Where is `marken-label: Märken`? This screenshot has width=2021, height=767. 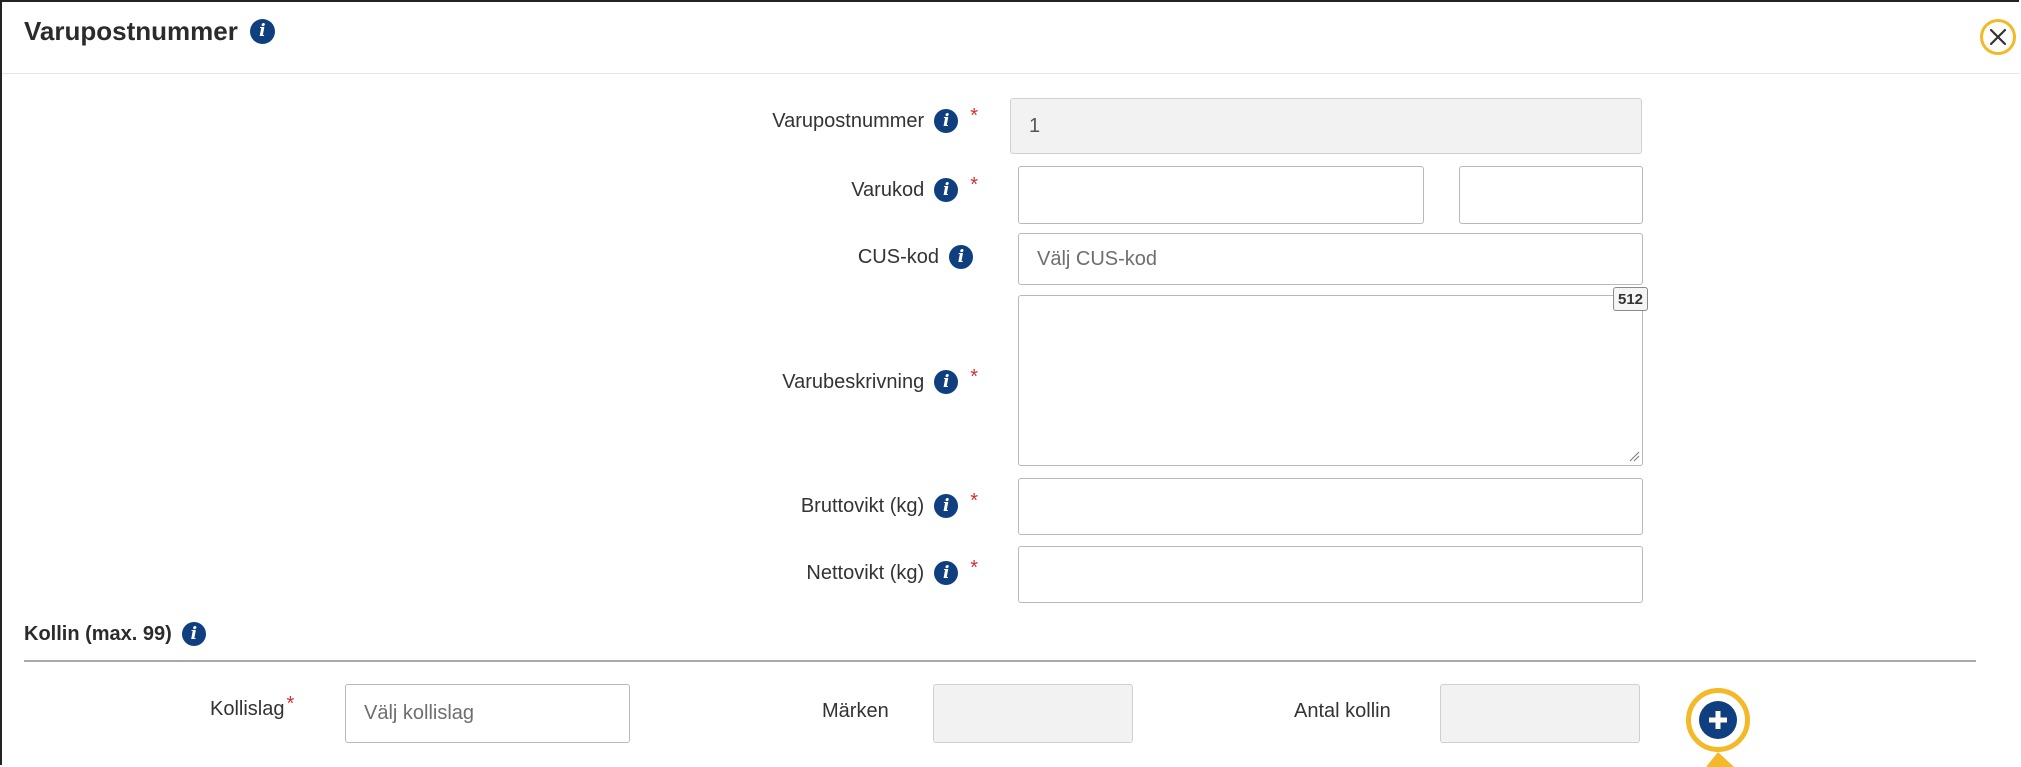 marken-label: Märken is located at coordinates (855, 711).